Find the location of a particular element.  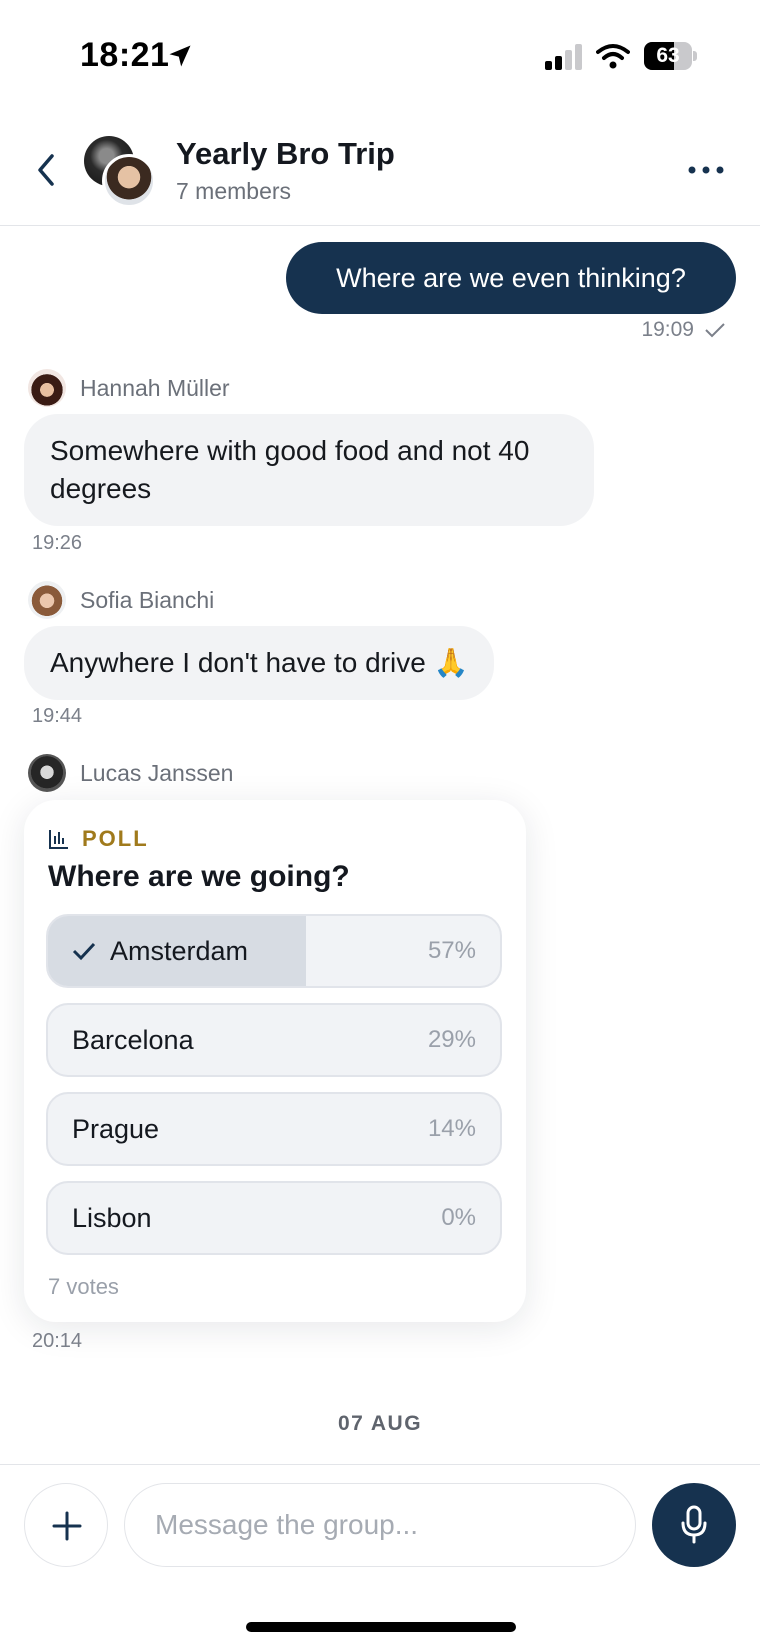

message-sender: Hannah Müller is located at coordinates (129, 388).